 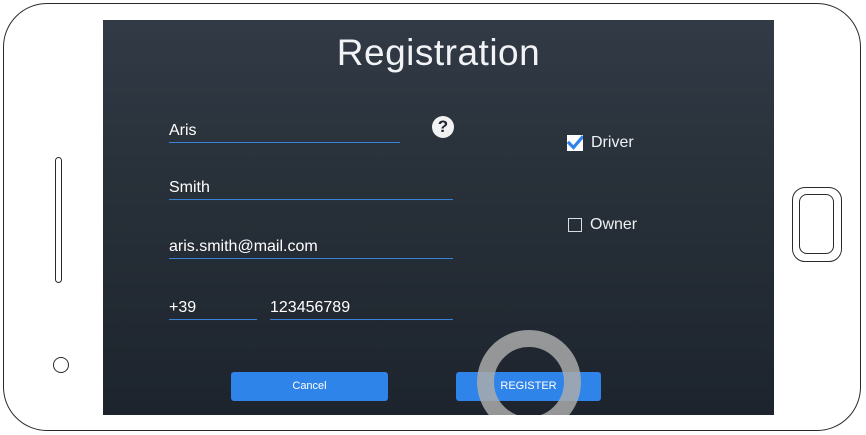 What do you see at coordinates (58, 220) in the screenshot?
I see `speaker-slot` at bounding box center [58, 220].